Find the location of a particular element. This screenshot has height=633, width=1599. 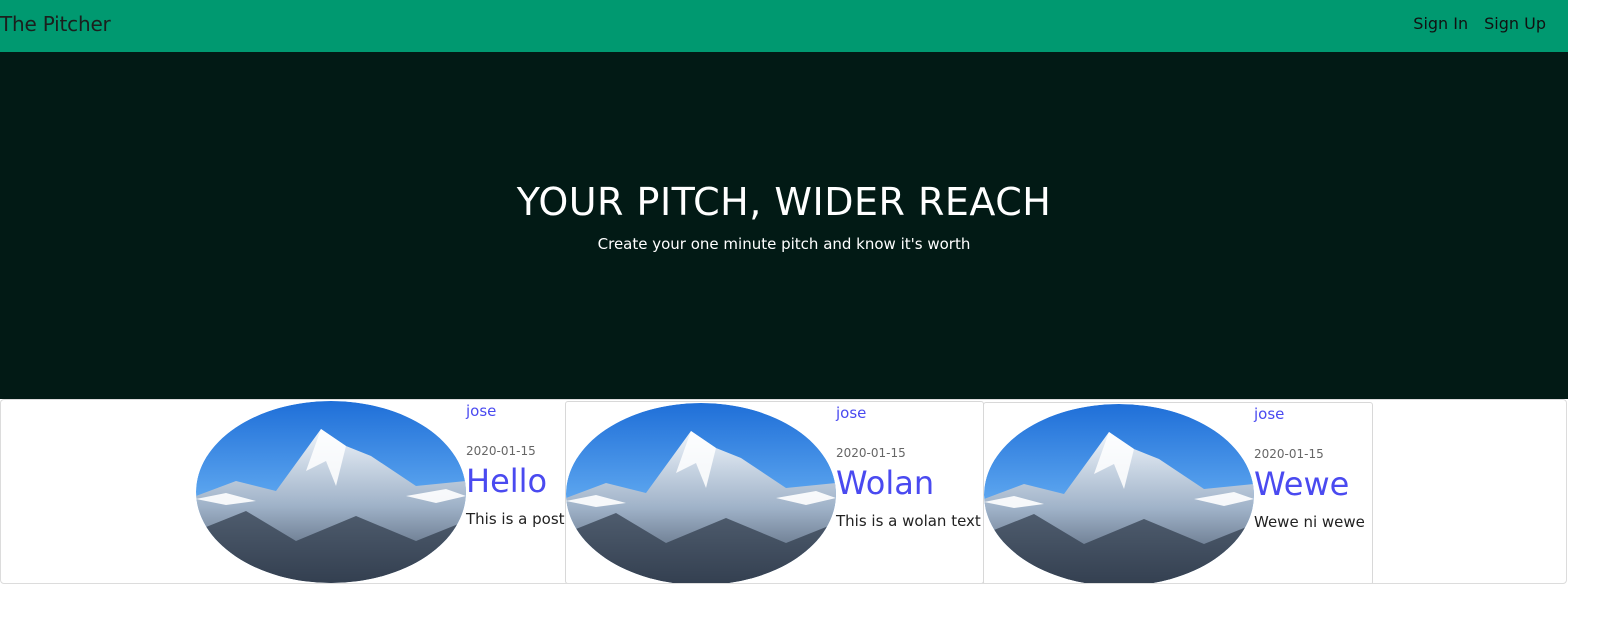

pitch-title: Wewe is located at coordinates (1301, 484).